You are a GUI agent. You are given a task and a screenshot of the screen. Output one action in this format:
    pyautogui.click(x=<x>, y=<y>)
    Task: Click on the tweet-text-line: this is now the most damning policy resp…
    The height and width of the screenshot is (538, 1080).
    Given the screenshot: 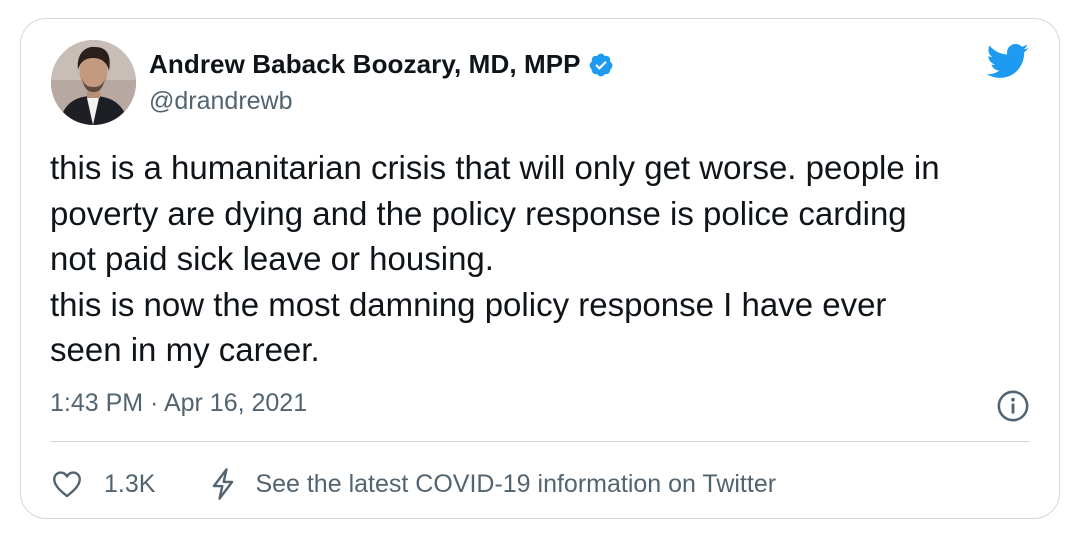 What is the action you would take?
    pyautogui.click(x=468, y=304)
    